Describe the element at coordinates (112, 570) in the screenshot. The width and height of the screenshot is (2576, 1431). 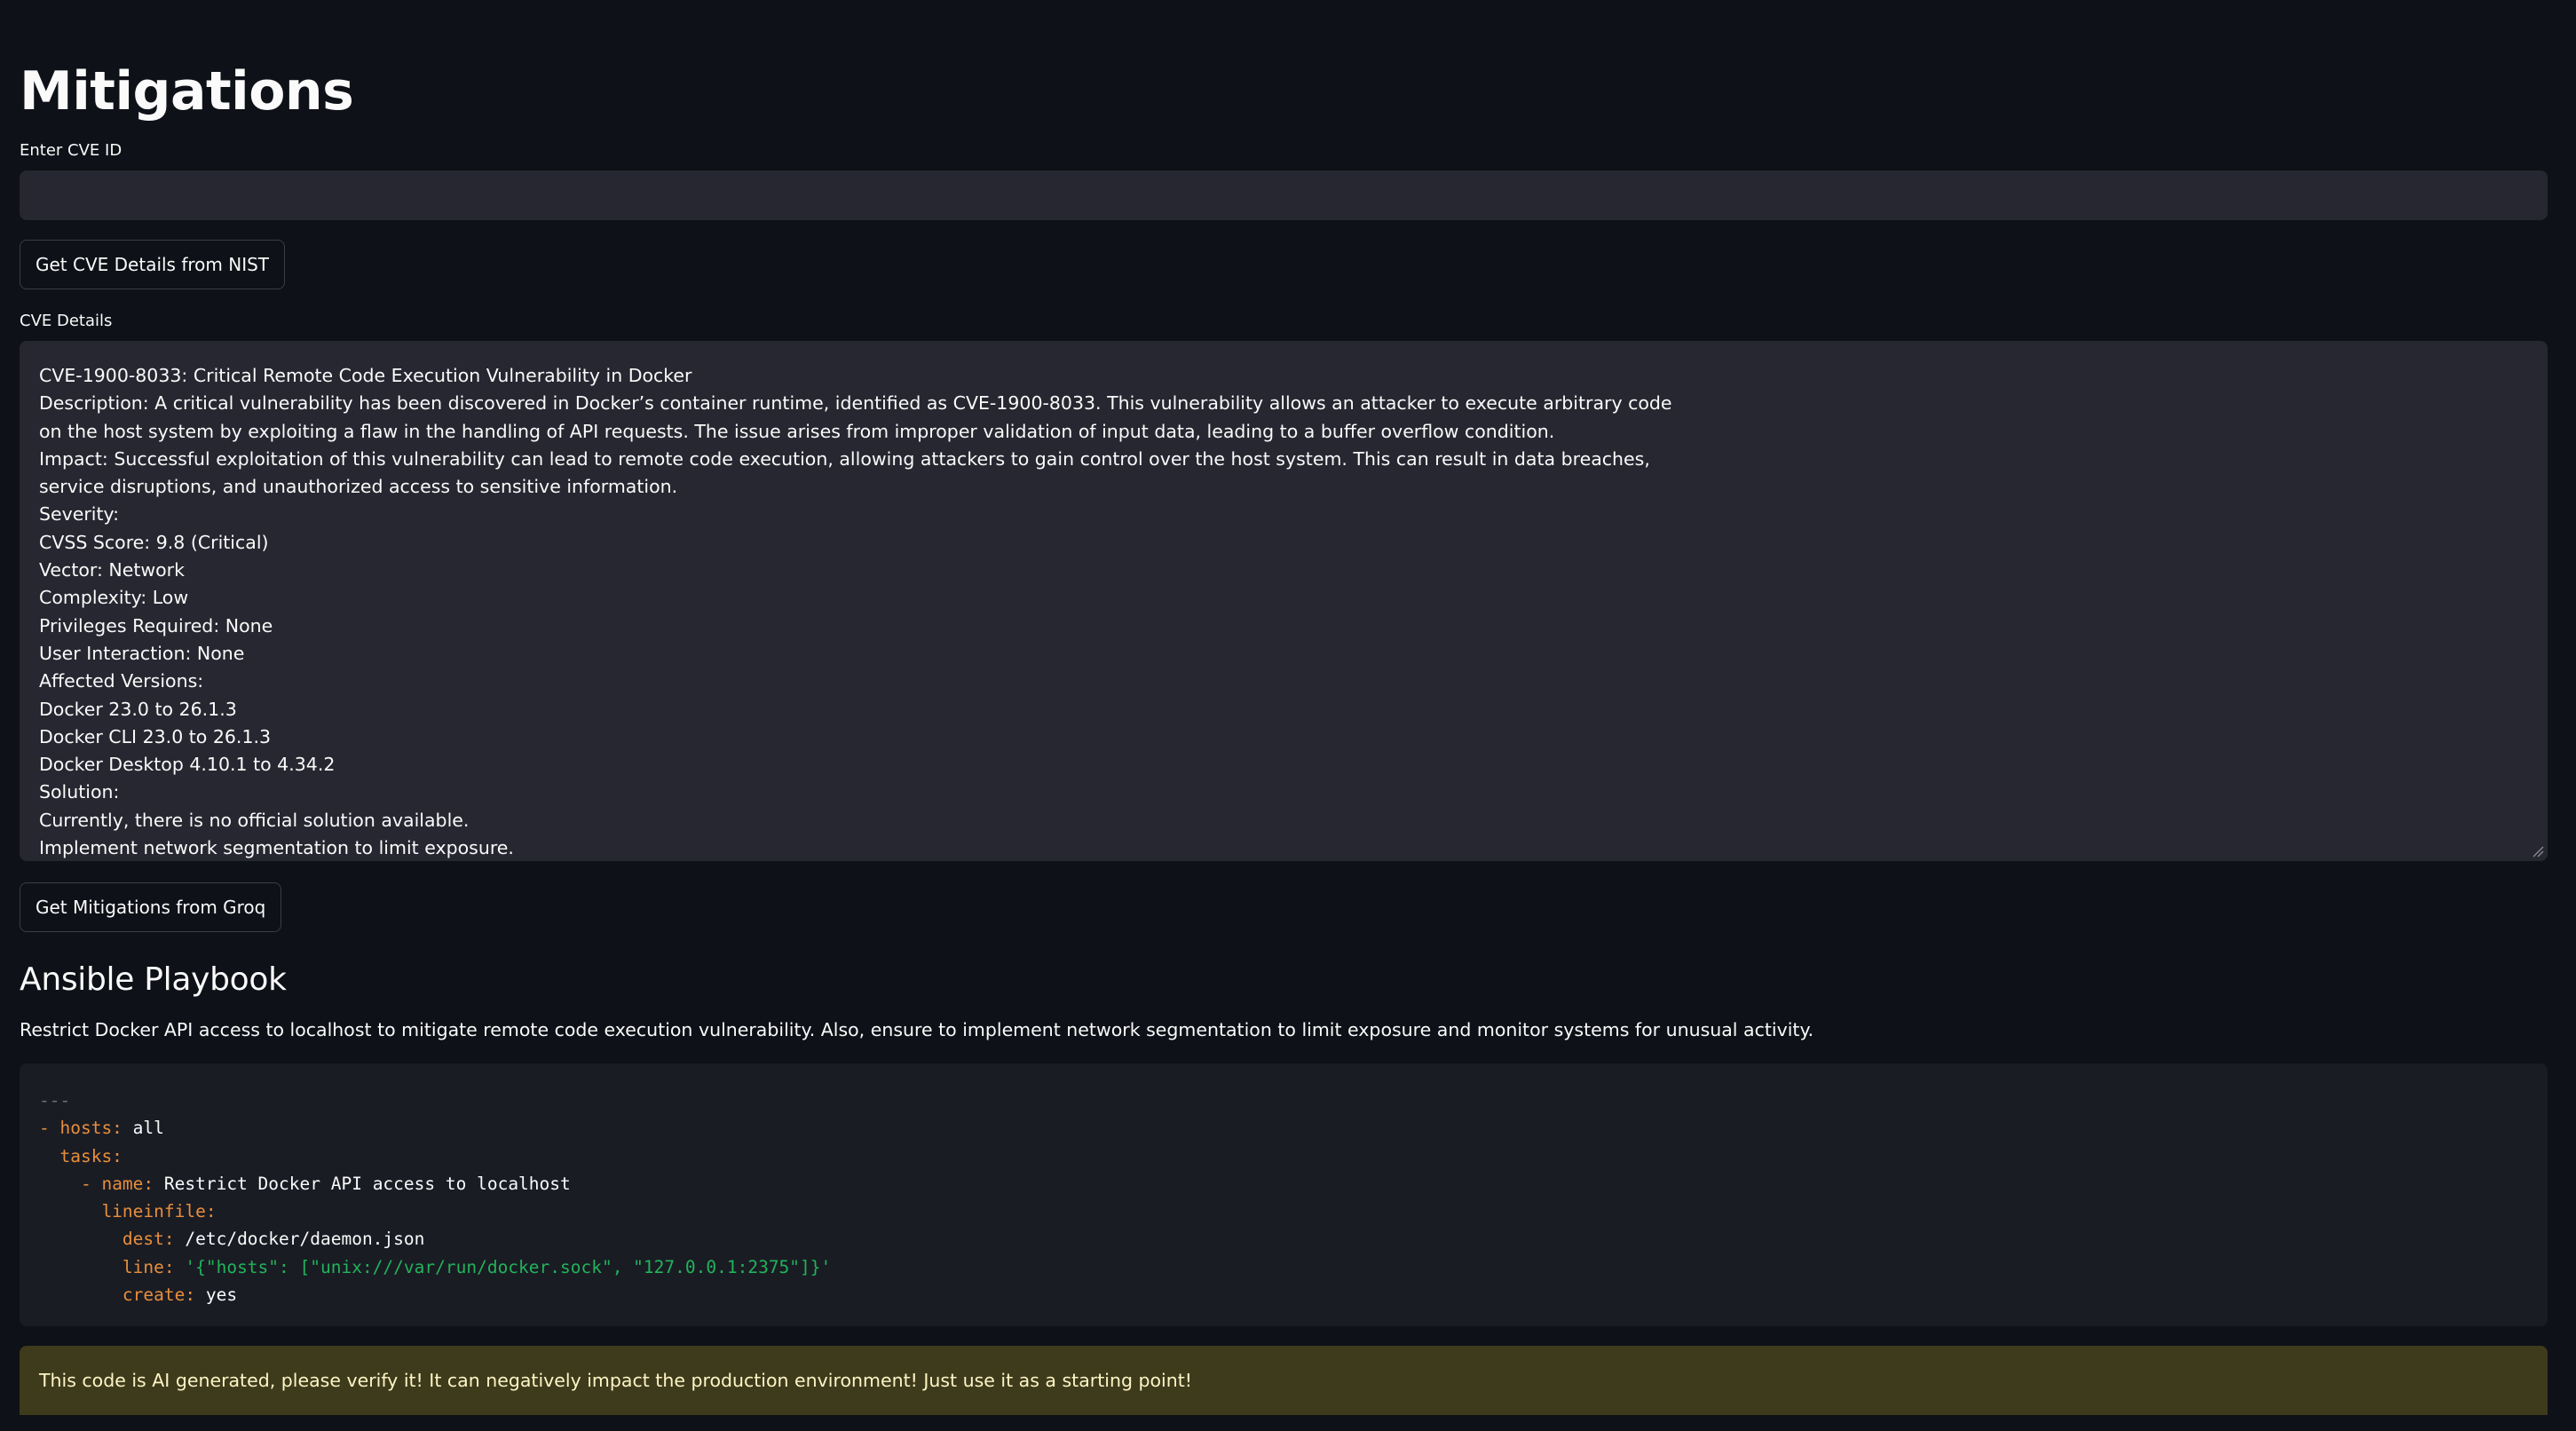
I see `cve-details-line: Vector: Network` at that location.